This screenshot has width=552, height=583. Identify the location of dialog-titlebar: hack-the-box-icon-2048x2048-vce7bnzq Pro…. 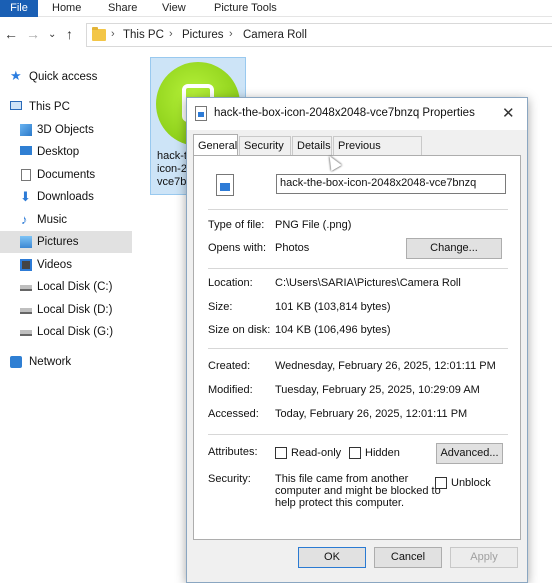
(357, 114).